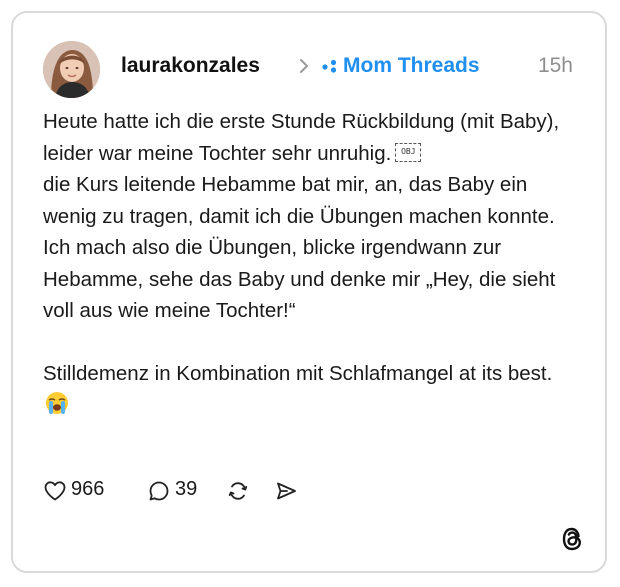 The height and width of the screenshot is (587, 620). I want to click on repost-icon, so click(238, 491).